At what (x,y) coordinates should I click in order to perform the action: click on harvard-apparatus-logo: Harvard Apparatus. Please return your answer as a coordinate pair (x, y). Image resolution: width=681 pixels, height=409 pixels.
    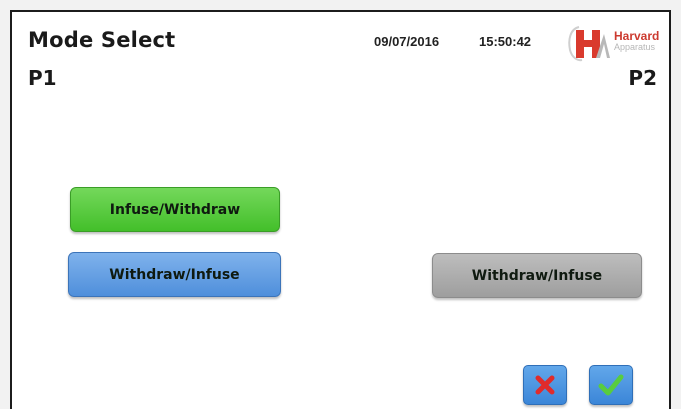
    Looking at the image, I should click on (620, 43).